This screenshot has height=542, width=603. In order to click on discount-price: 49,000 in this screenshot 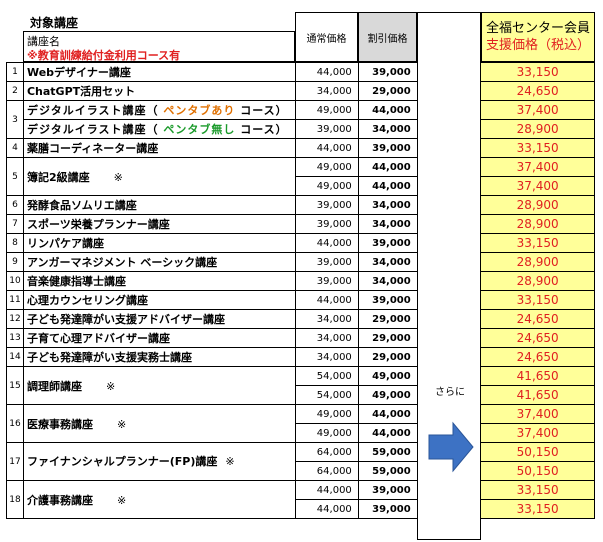, I will do `click(387, 376)`.